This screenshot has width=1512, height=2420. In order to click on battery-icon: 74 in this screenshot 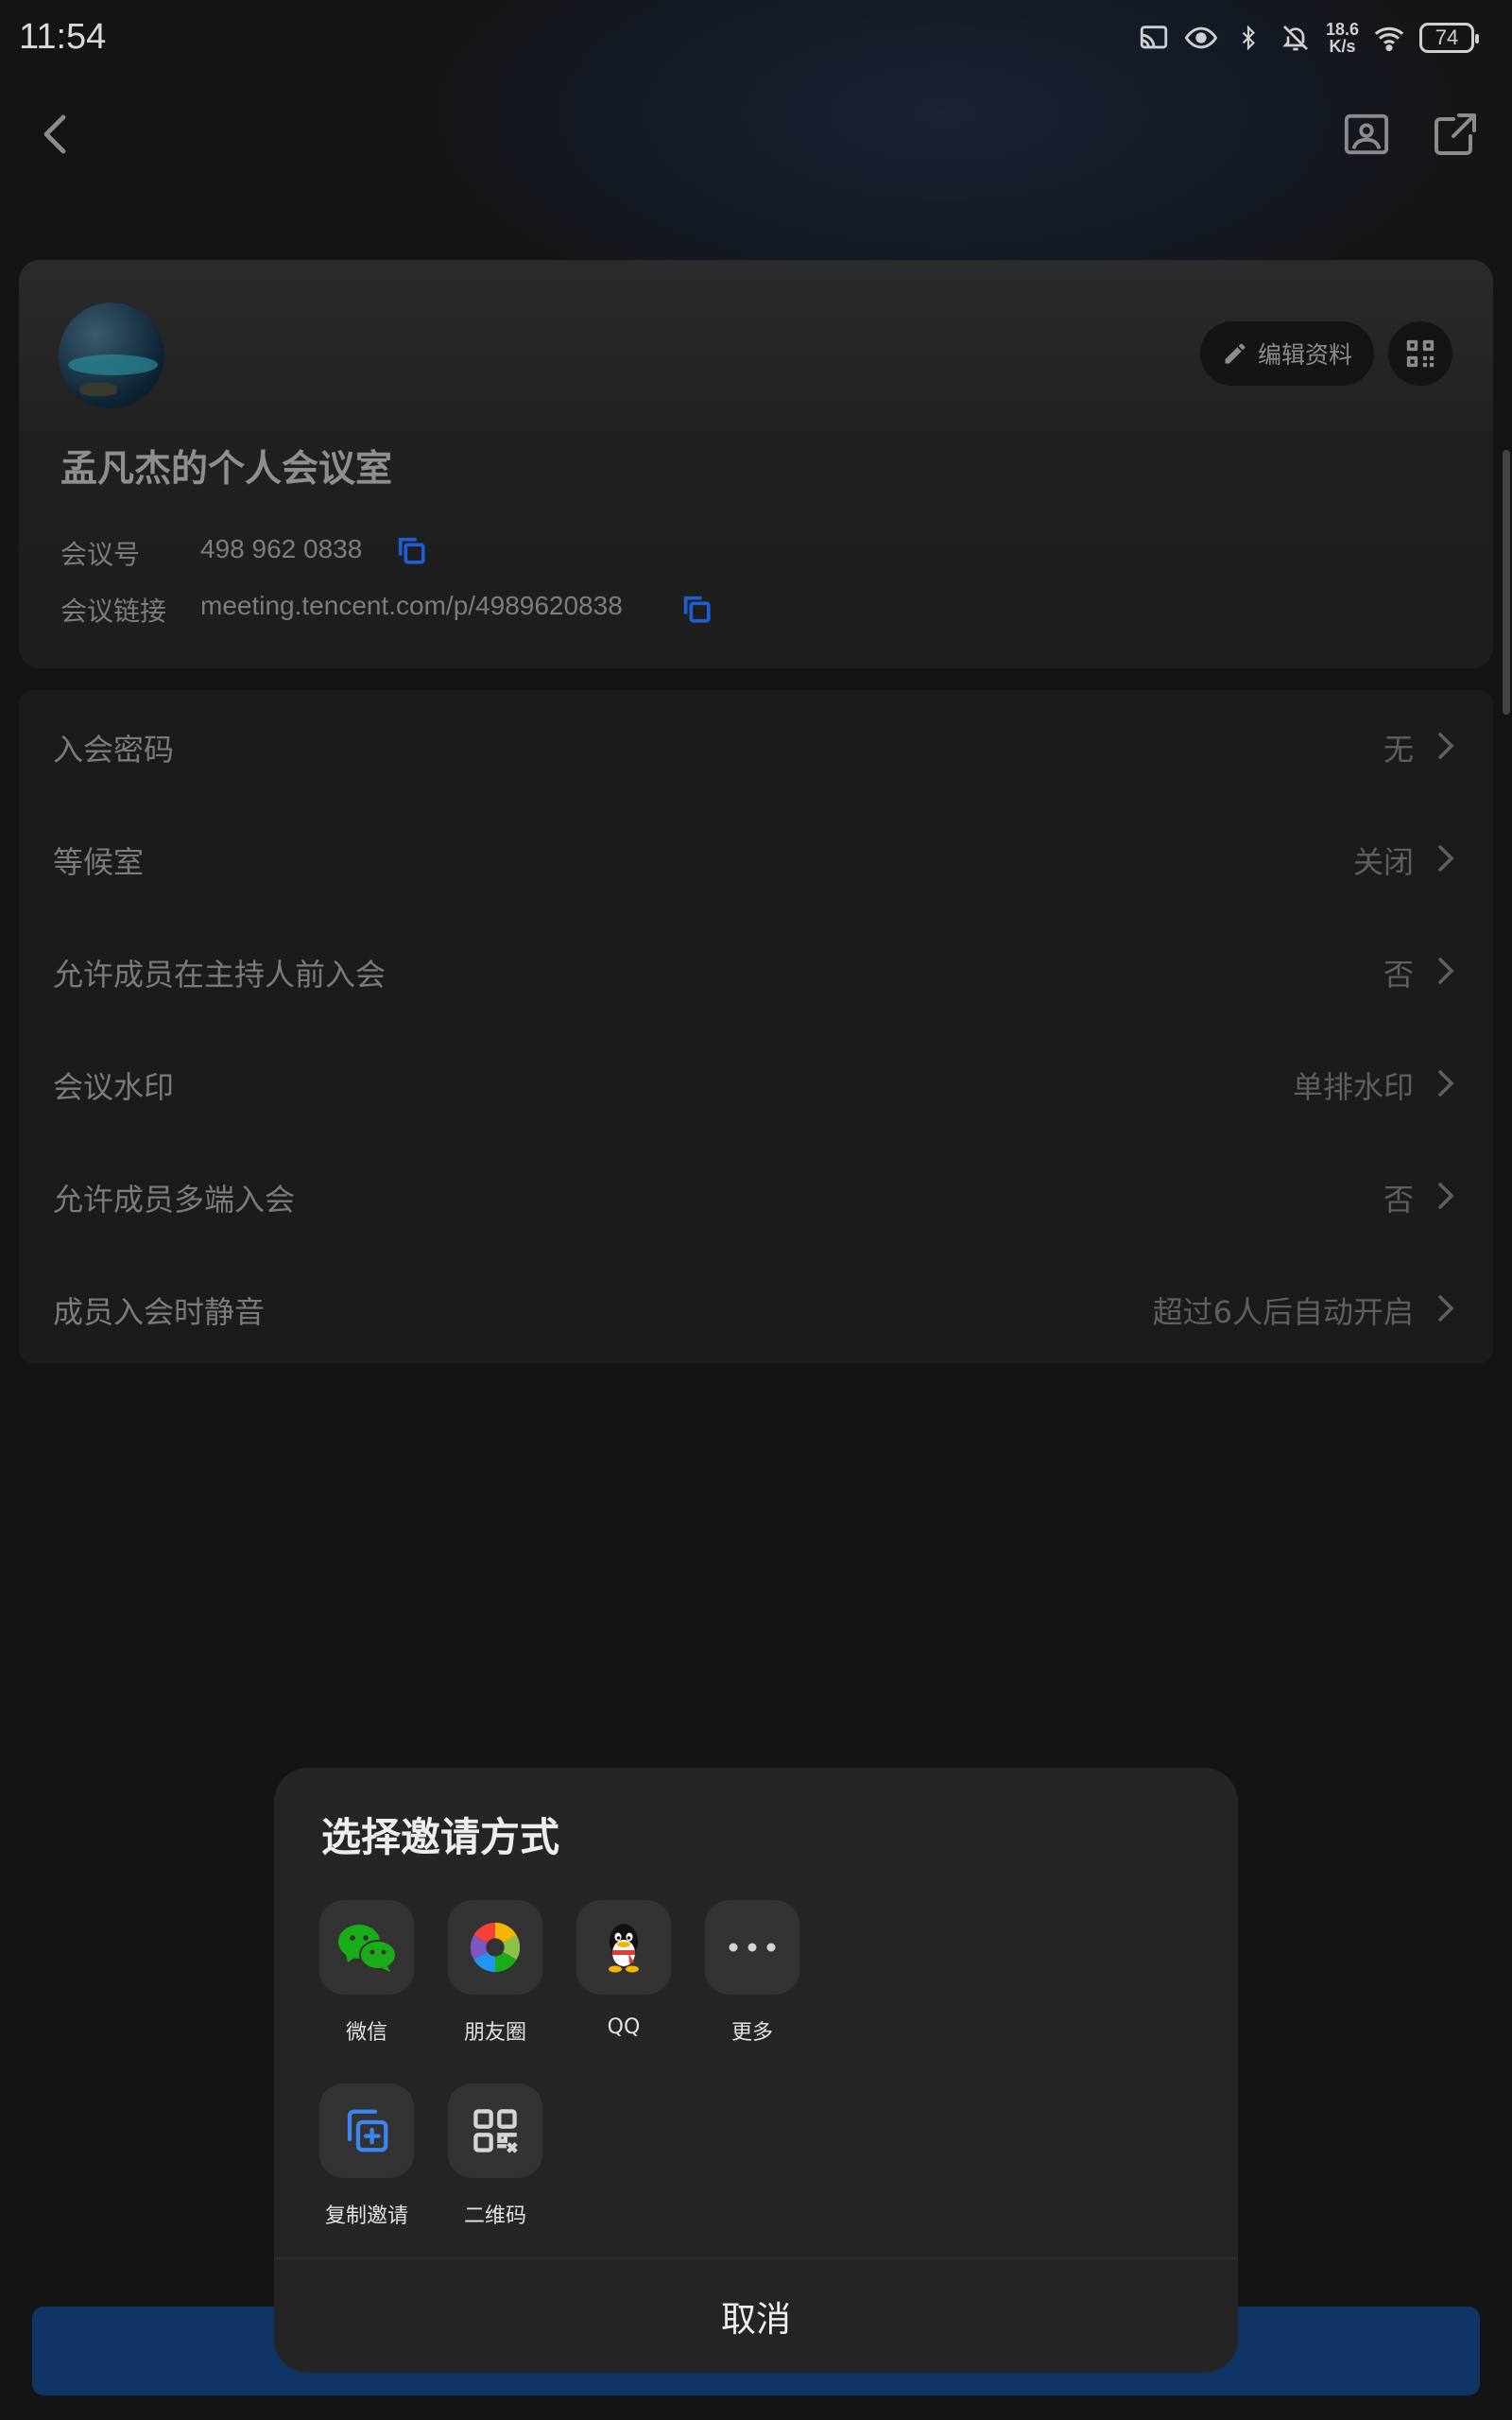, I will do `click(1449, 38)`.